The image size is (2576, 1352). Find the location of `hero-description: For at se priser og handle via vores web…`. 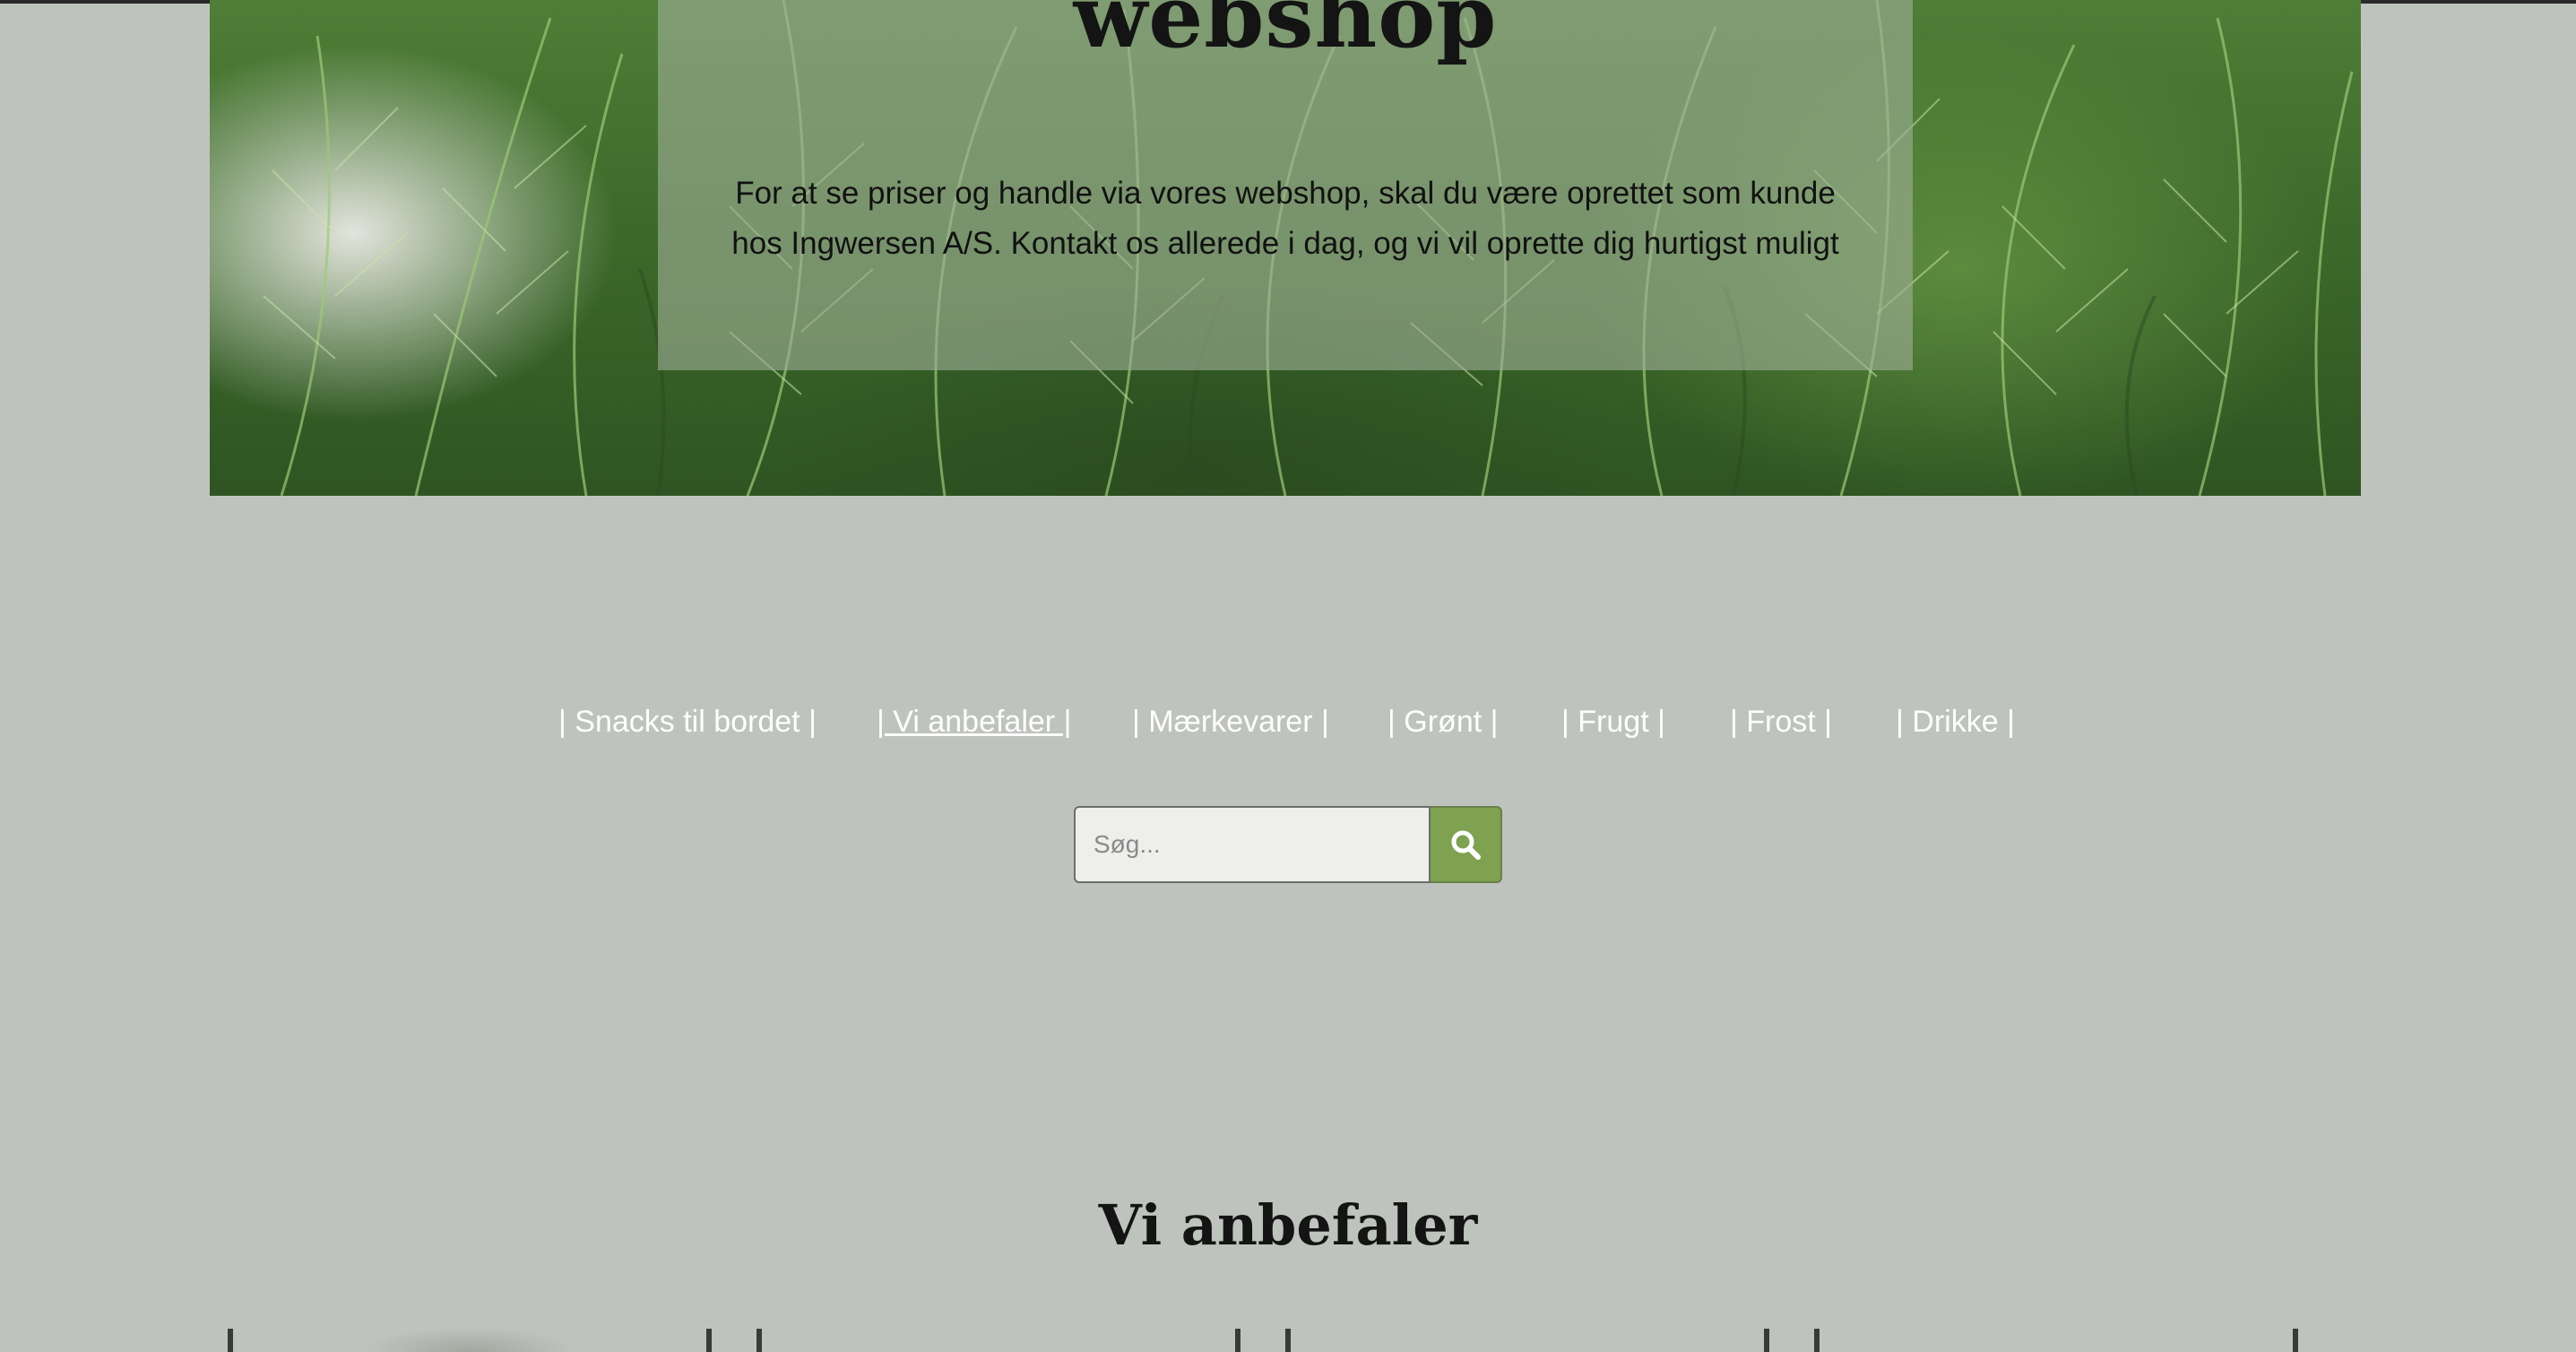

hero-description: For at se priser og handle via vores web… is located at coordinates (1285, 219).